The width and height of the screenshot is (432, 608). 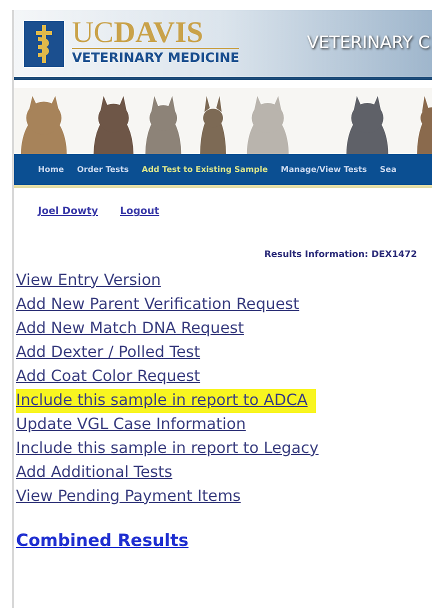 I want to click on action-link: Add New Parent Verification Request, so click(x=158, y=304).